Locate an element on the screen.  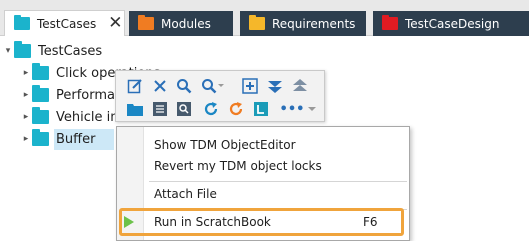
collapse-down-icon is located at coordinates (275, 86).